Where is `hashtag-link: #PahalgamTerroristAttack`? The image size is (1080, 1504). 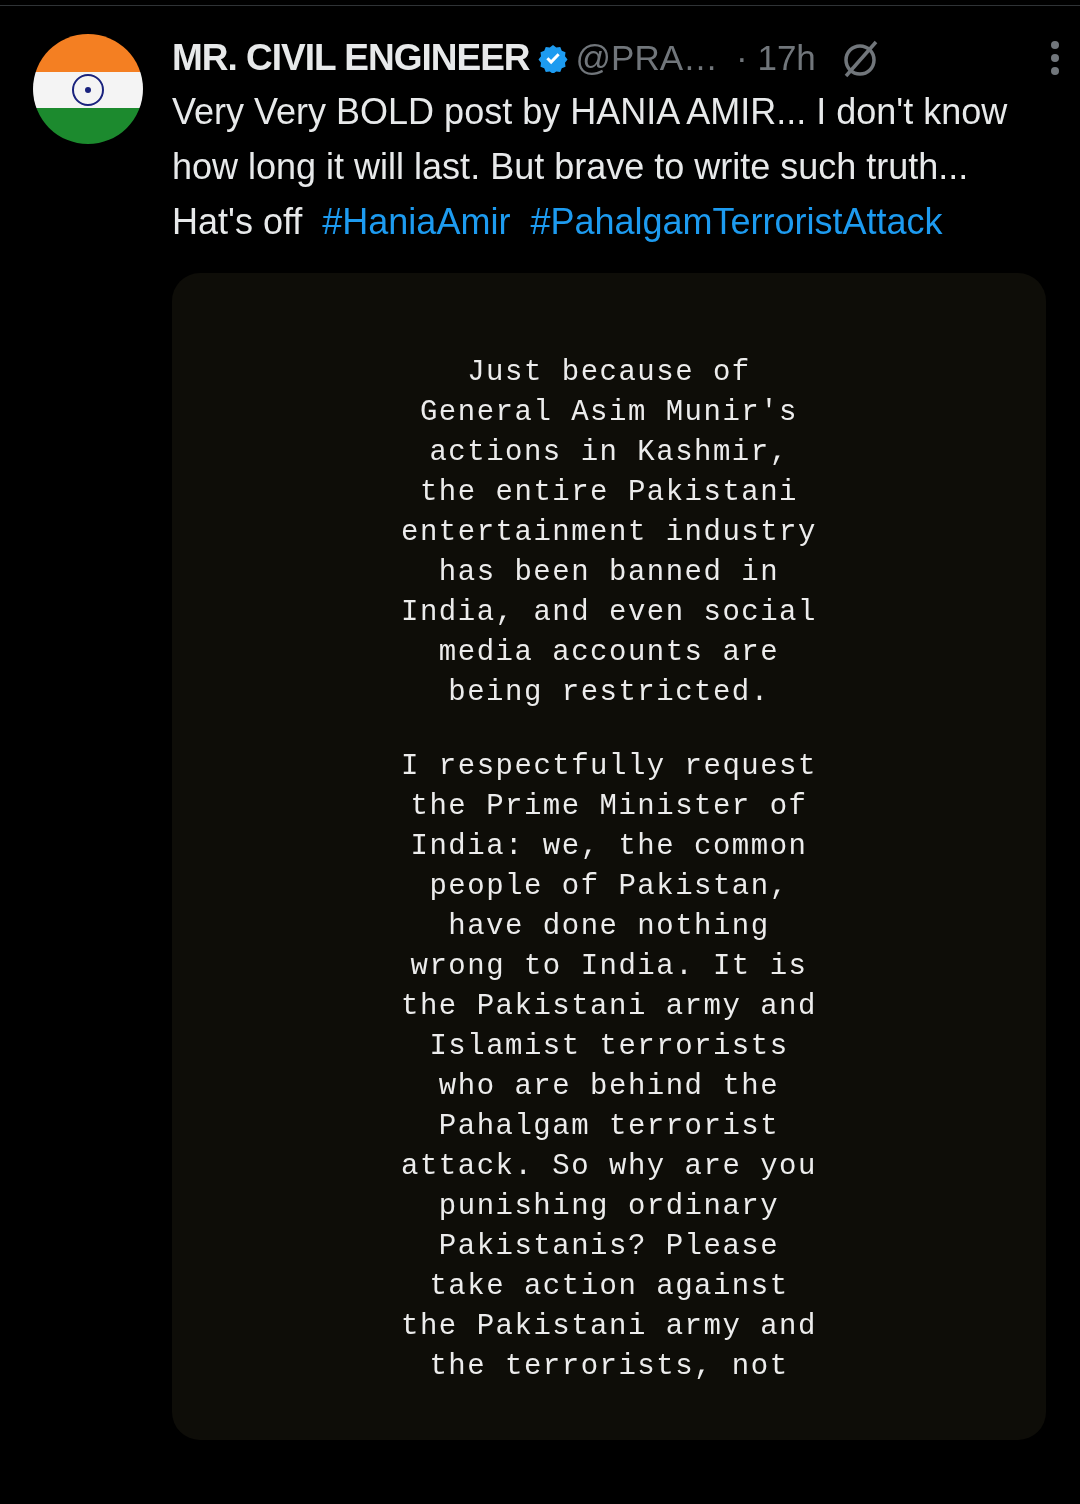 hashtag-link: #PahalgamTerroristAttack is located at coordinates (736, 221).